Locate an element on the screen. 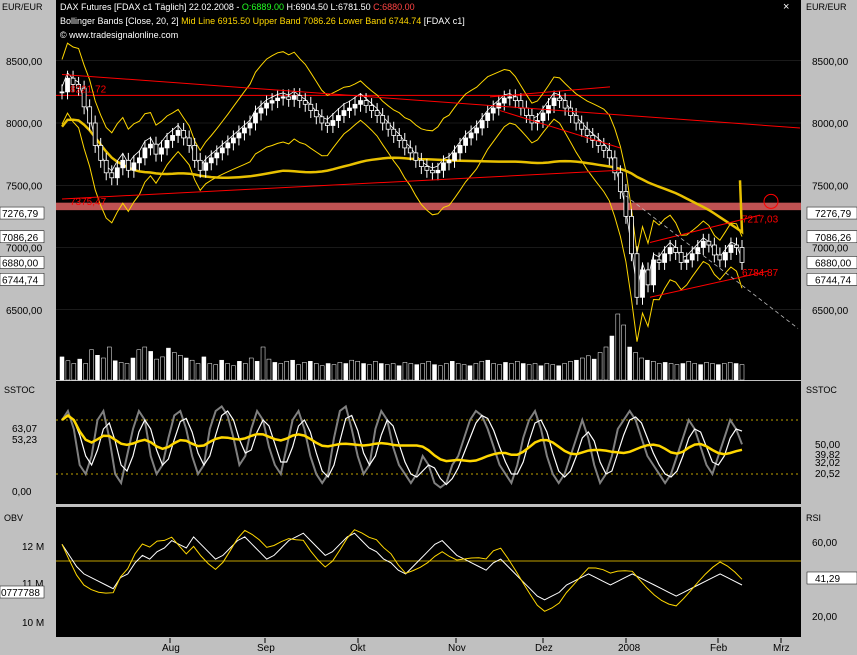  left-price-marker-label: 7276,79 is located at coordinates (20, 214).